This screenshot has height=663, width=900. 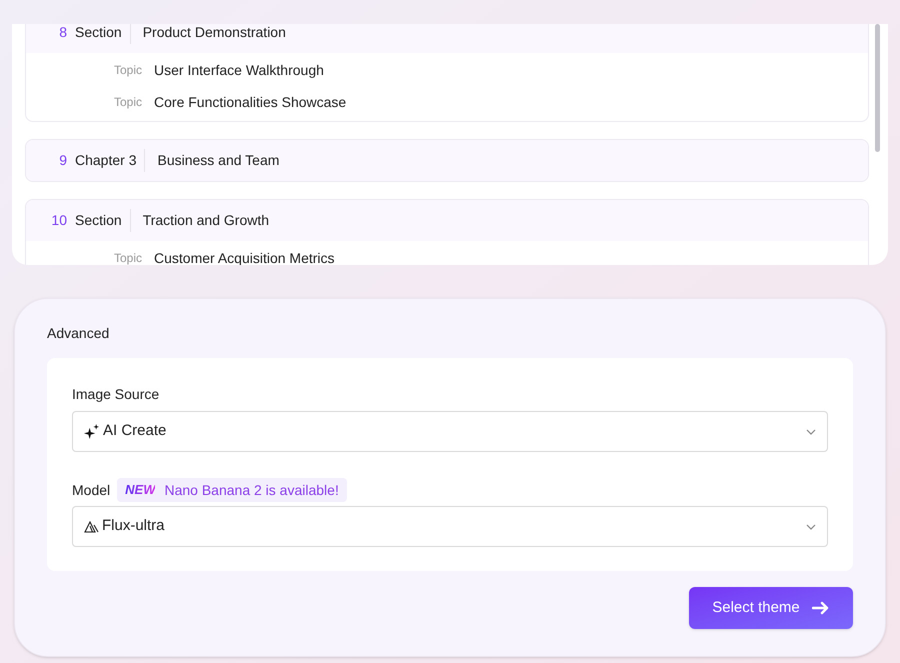 I want to click on item-title: Traction and Growth, so click(x=206, y=220).